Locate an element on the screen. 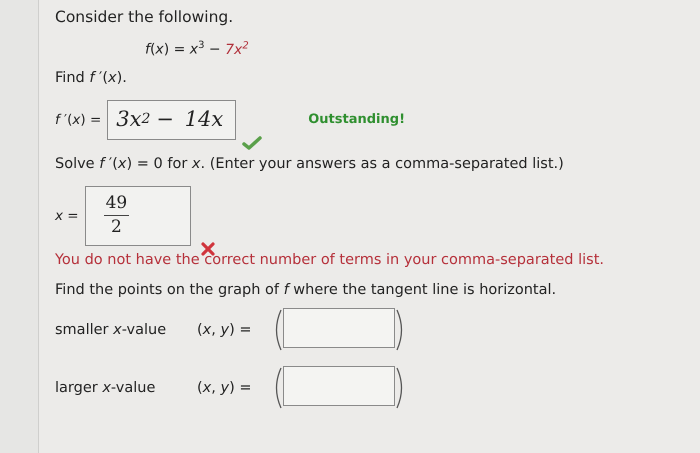 Image resolution: width=700 pixels, height=453 pixels. point-label: larger x-value is located at coordinates (105, 388).